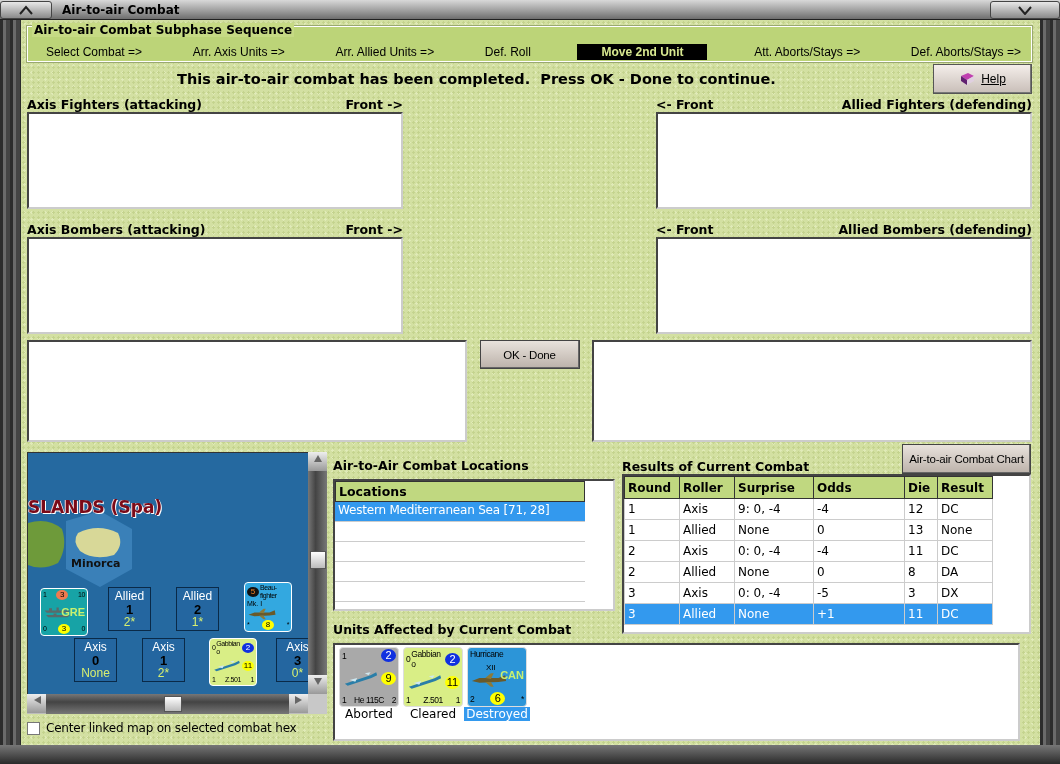  I want to click on vertical-scrollbar, so click(317, 573).